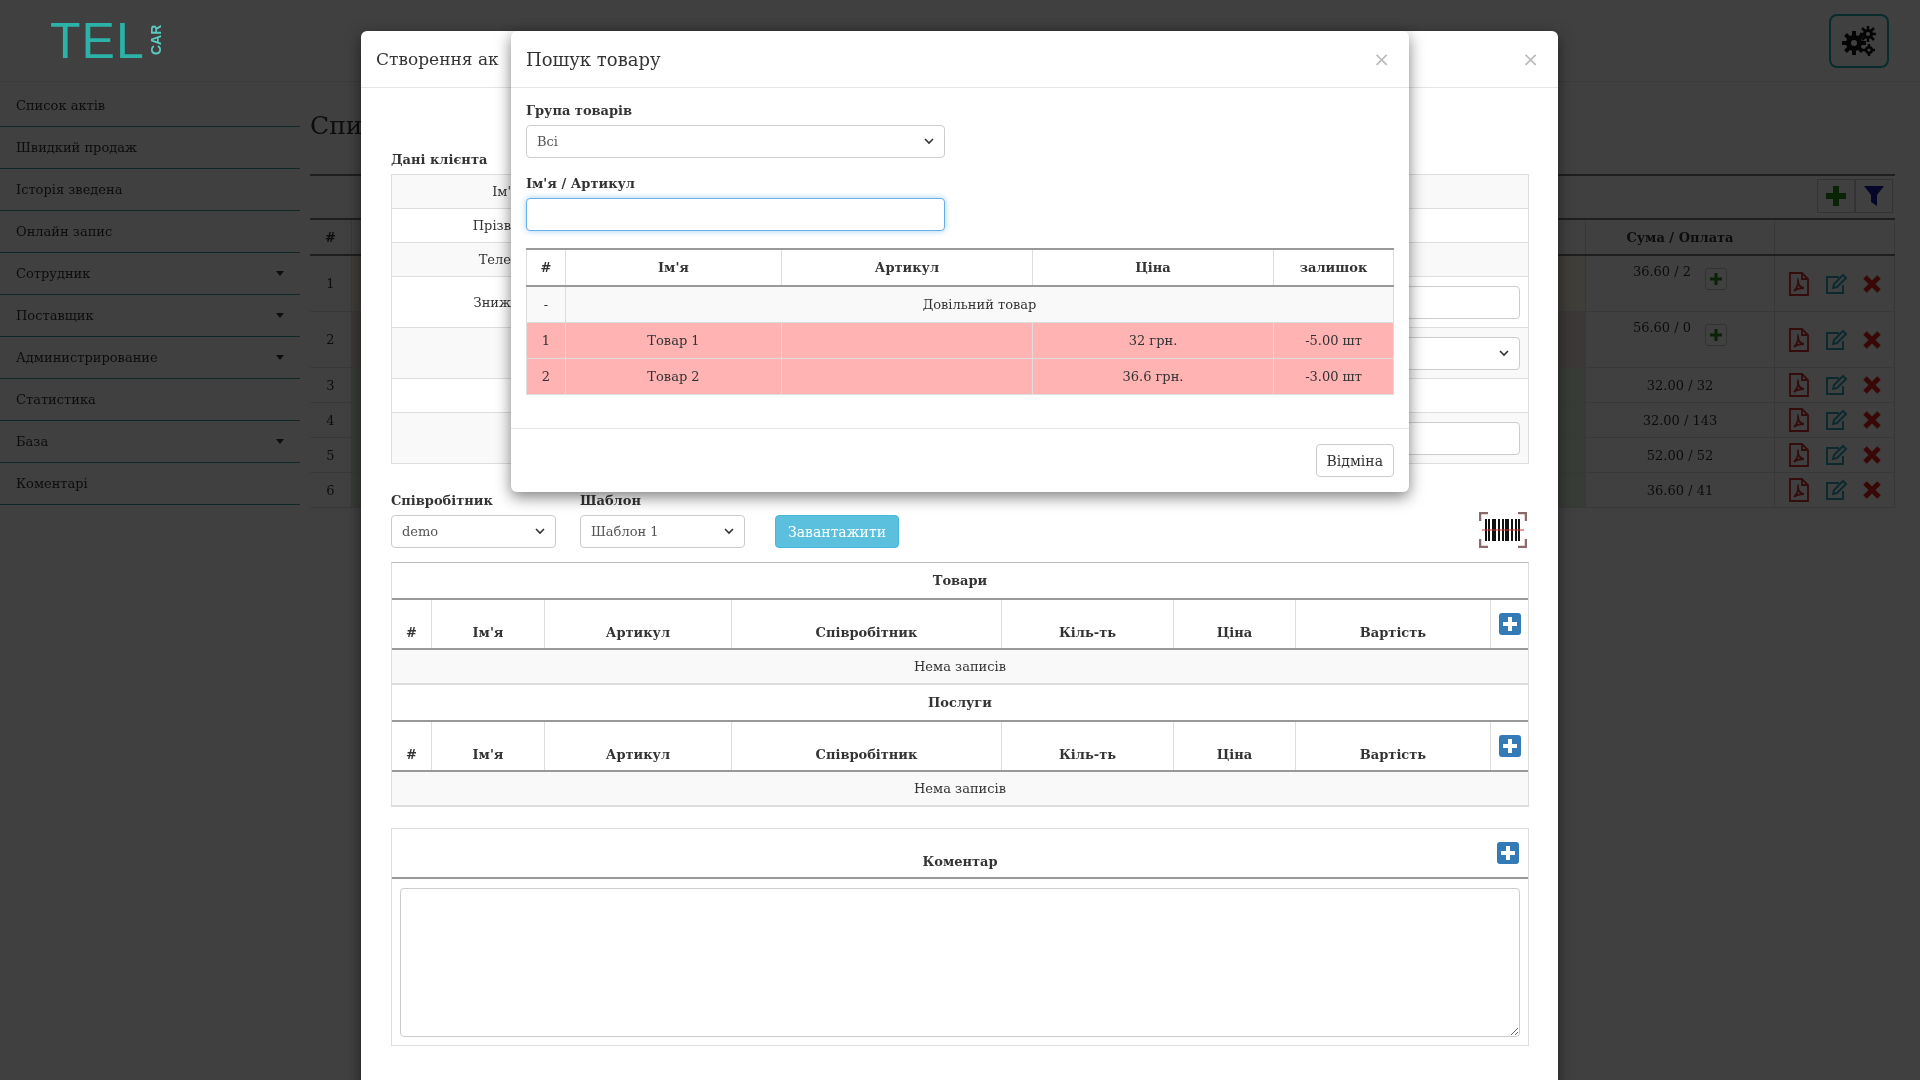 The width and height of the screenshot is (1920, 1080). Describe the element at coordinates (491, 225) in the screenshot. I see `field-label: Прізв` at that location.